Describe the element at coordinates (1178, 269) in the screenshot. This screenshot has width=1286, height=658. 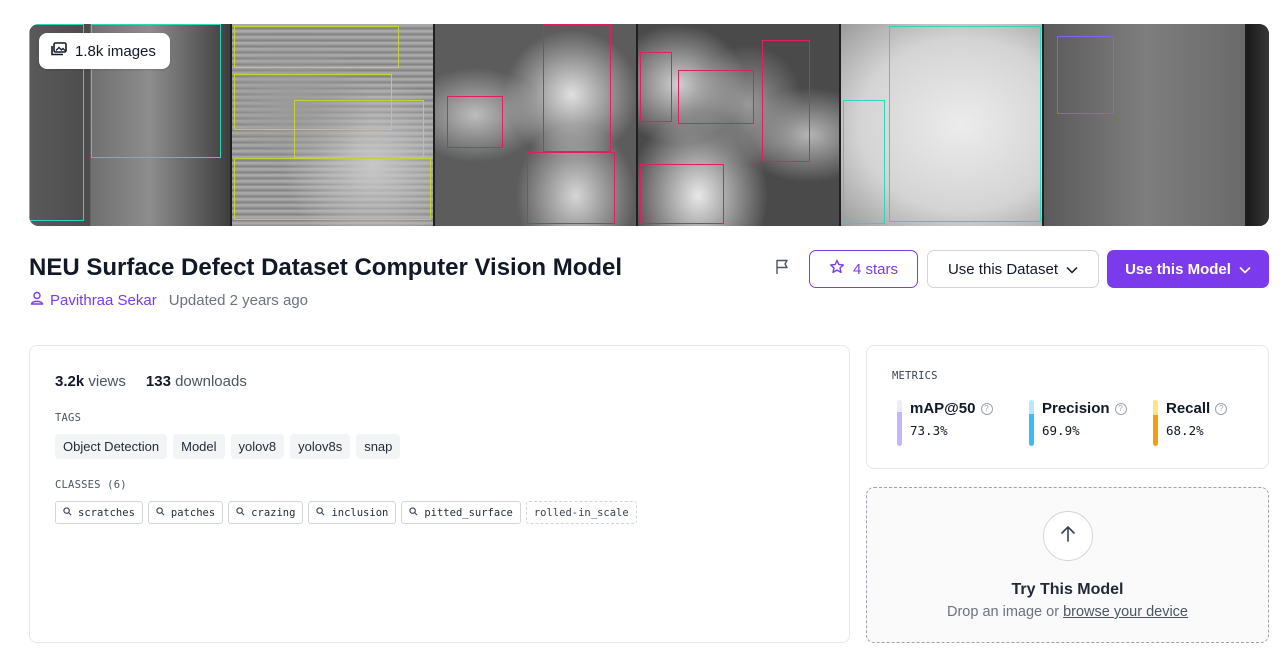
I see `use-model-label: Use this Model` at that location.